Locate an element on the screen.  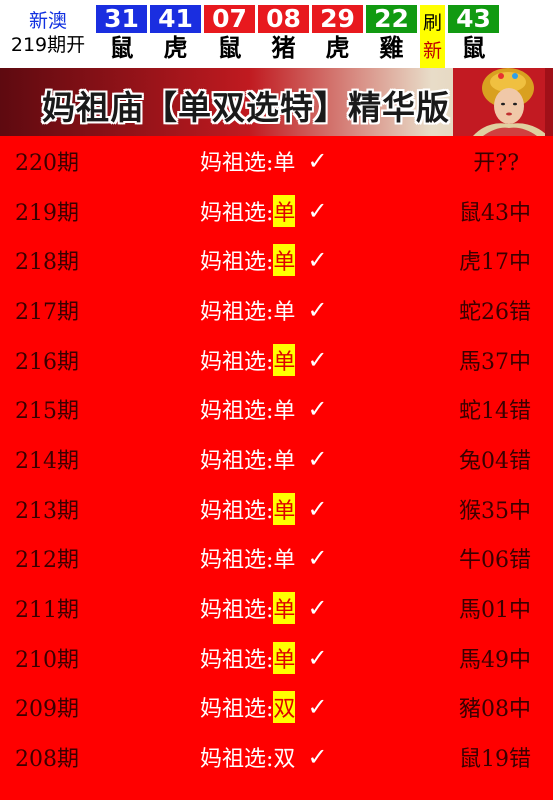
prediction-row: 218期 妈祖选: 单 ✓ 虎17中 is located at coordinates (276, 260).